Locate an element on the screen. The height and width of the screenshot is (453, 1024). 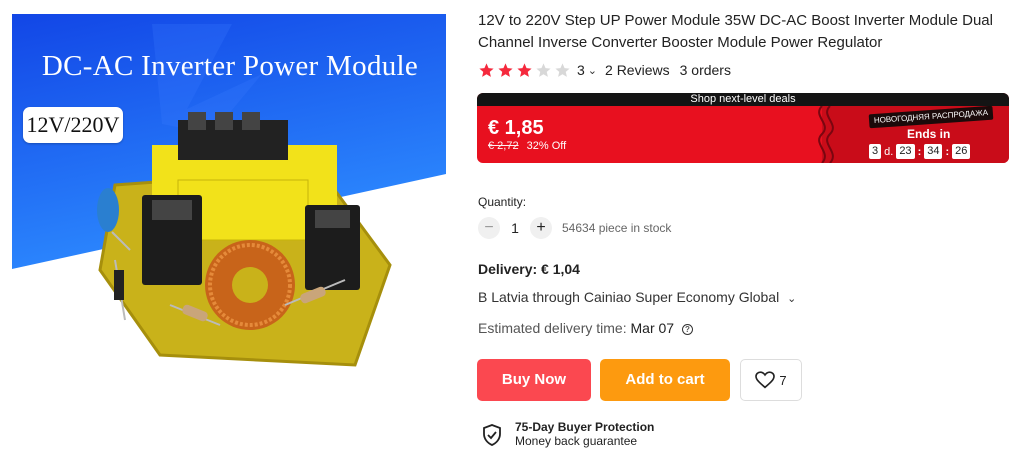
rating-stars is located at coordinates (524, 70).